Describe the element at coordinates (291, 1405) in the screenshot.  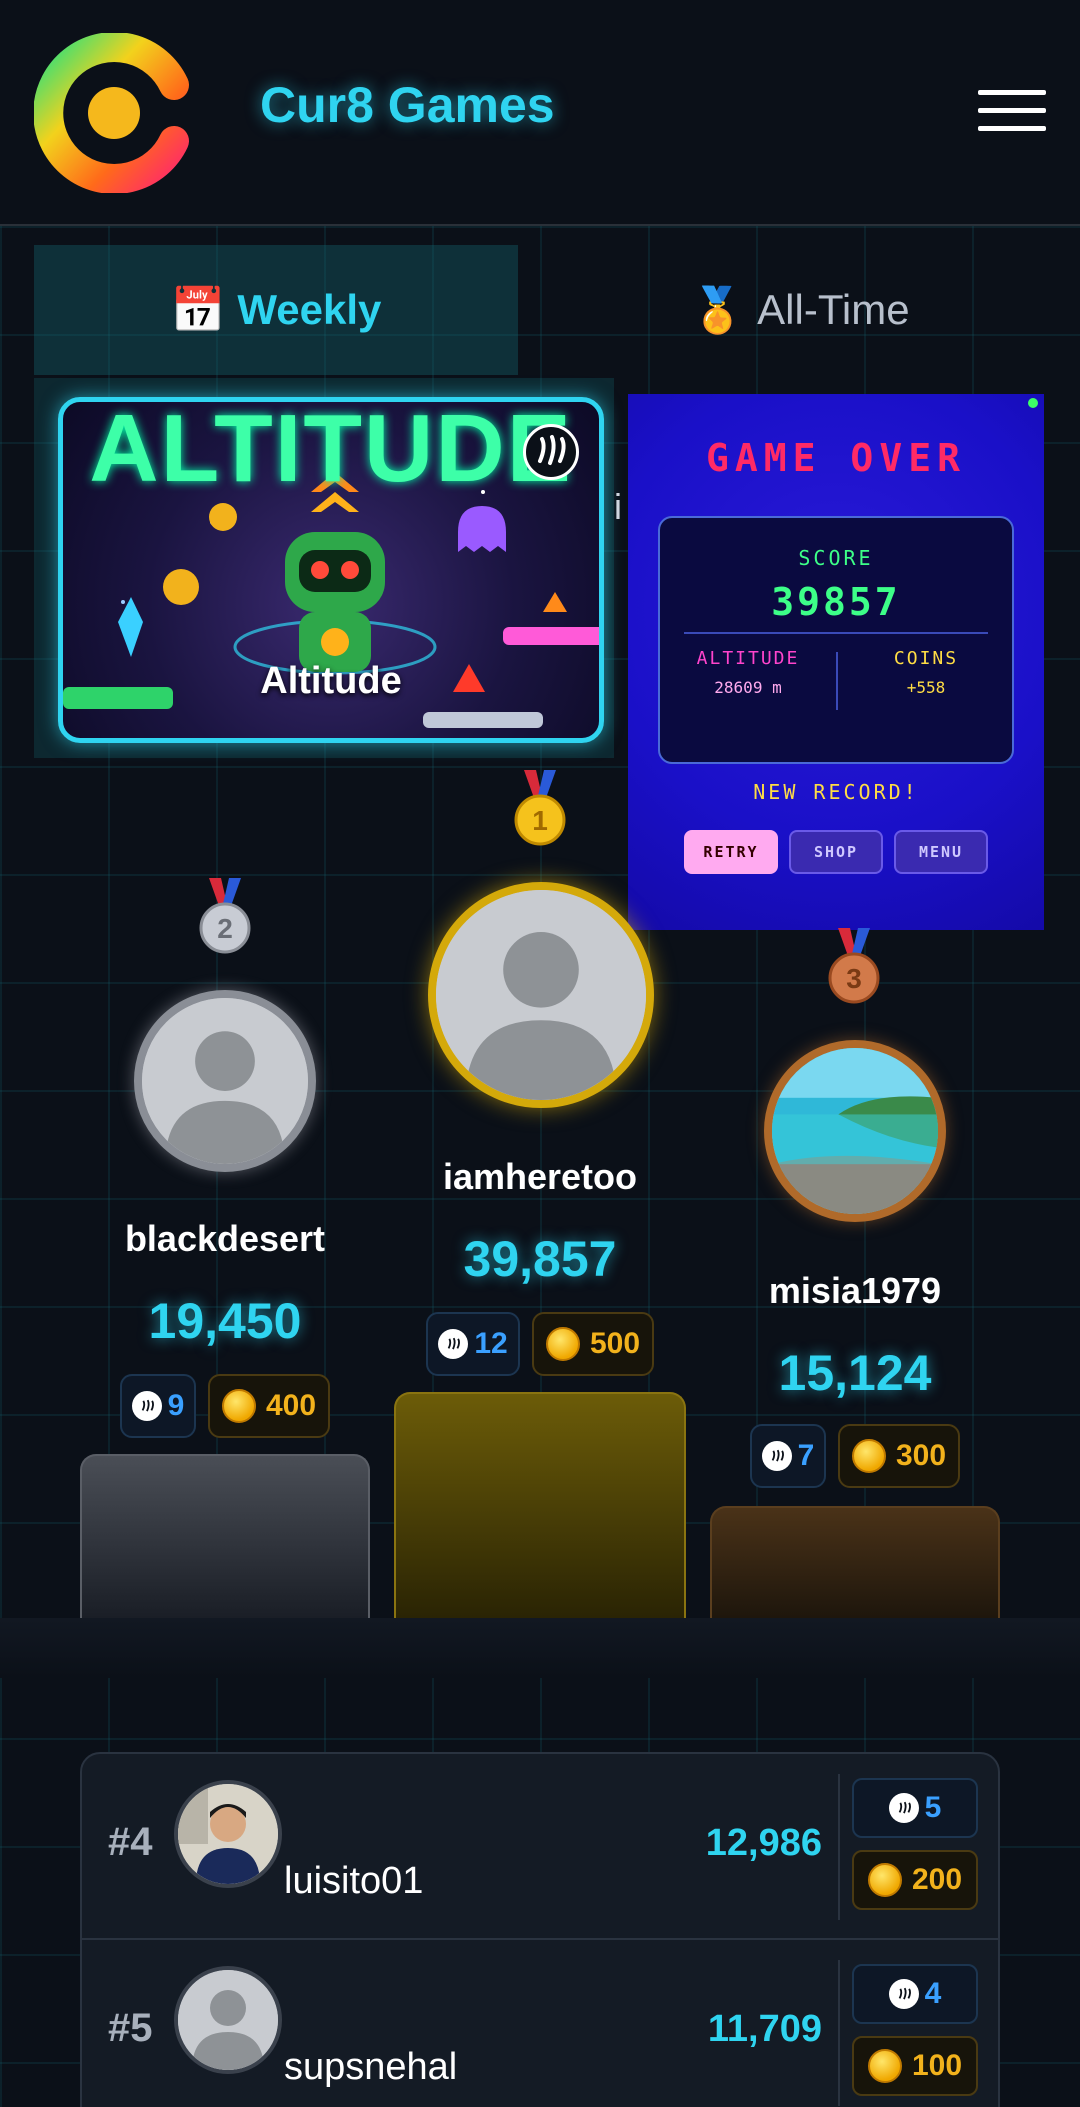
I see `coin-reward-value: 400` at that location.